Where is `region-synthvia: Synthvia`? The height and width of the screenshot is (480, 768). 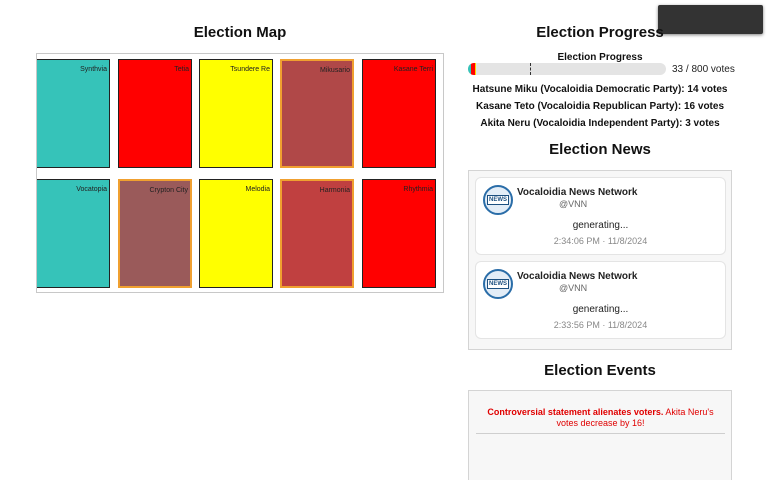
region-synthvia: Synthvia is located at coordinates (73, 113).